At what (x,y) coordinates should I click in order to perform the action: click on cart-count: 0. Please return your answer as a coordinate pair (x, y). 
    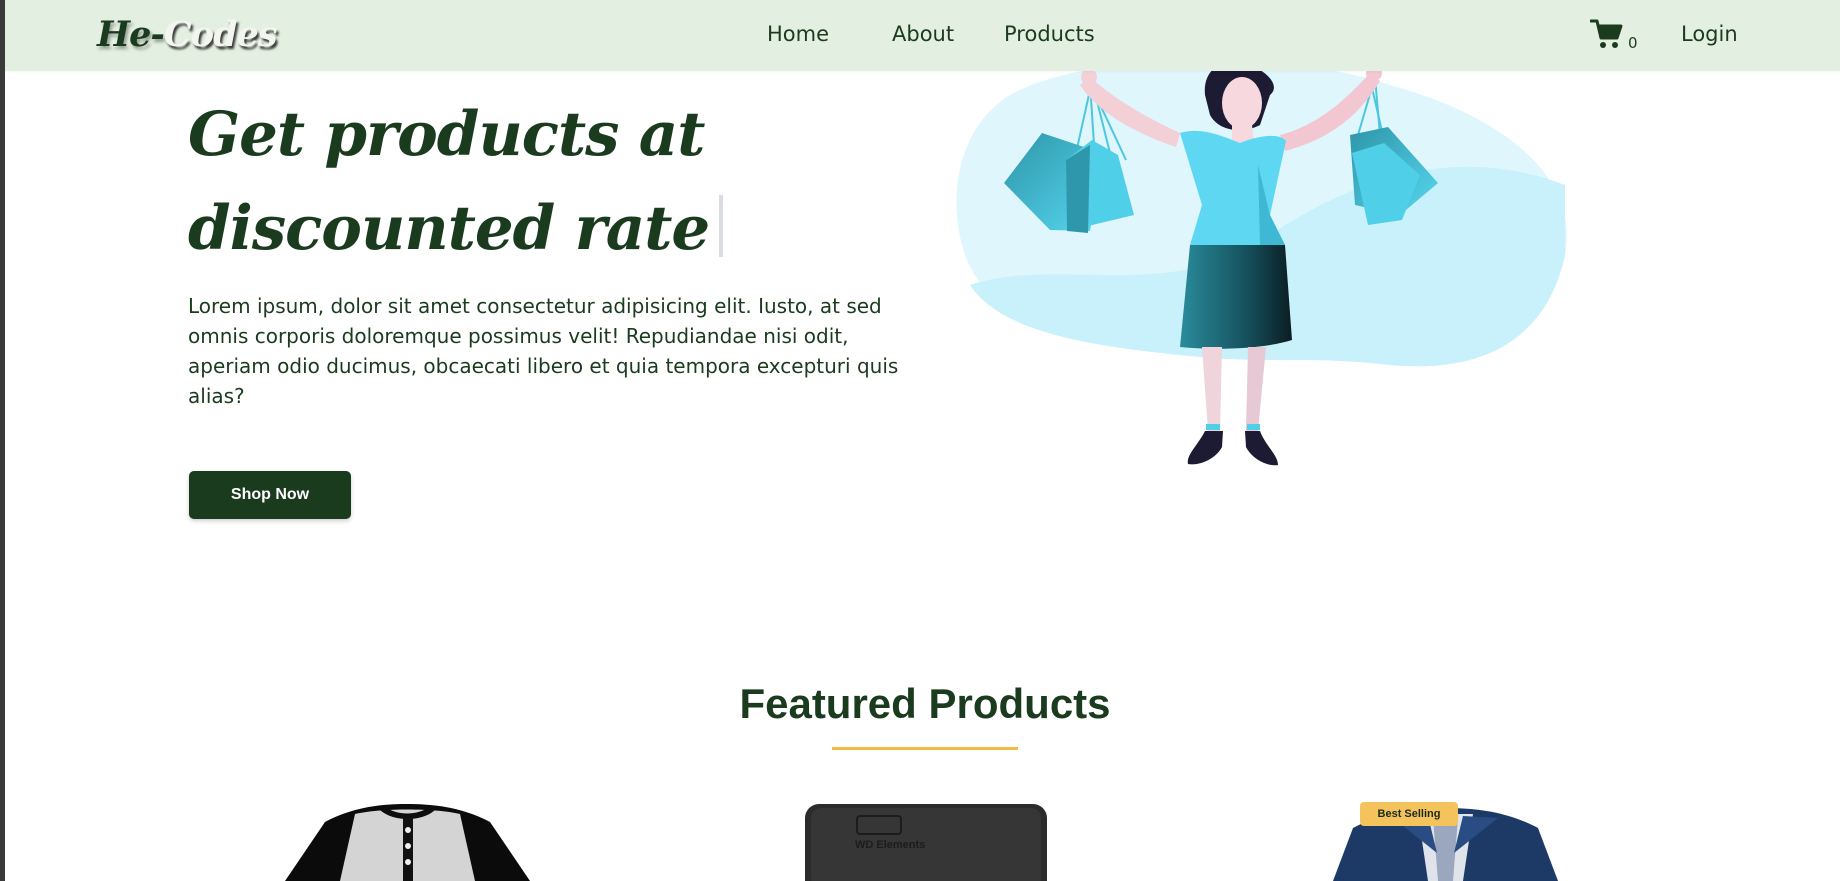
    Looking at the image, I should click on (1633, 43).